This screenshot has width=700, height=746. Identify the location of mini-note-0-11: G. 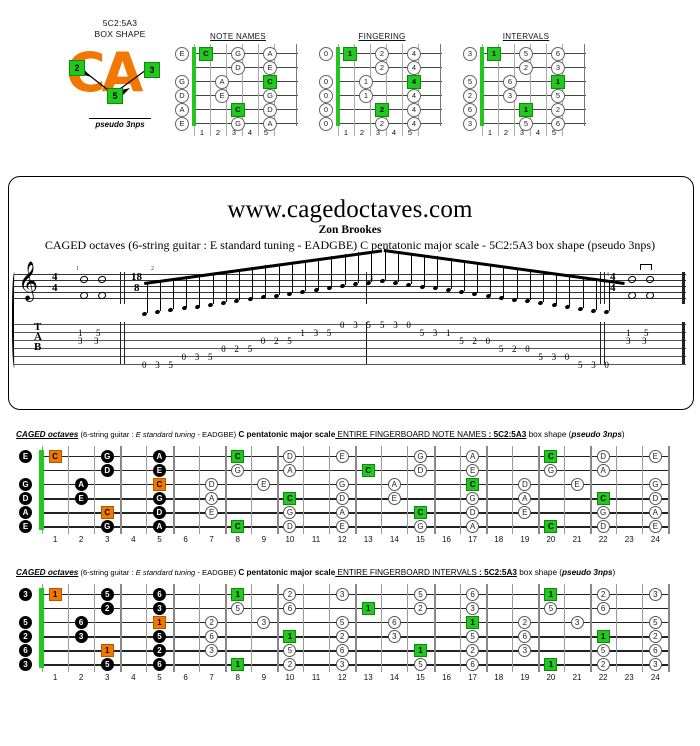
(270, 96).